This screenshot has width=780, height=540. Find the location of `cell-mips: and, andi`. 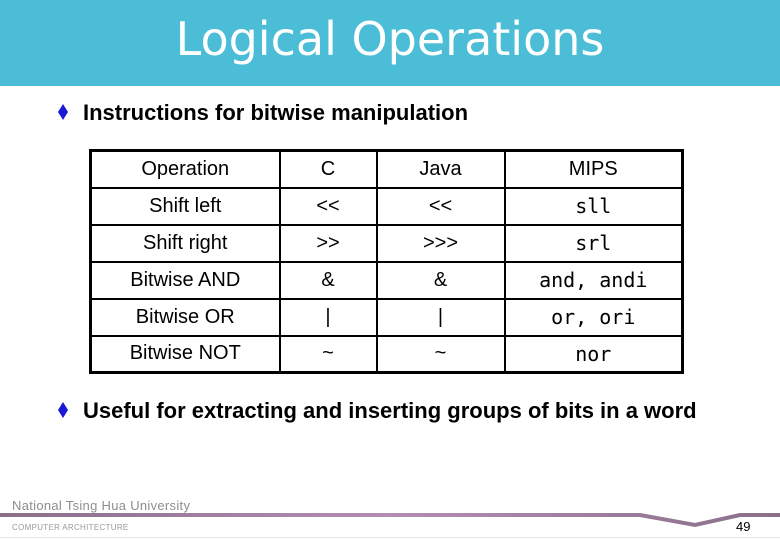

cell-mips: and, andi is located at coordinates (593, 280).